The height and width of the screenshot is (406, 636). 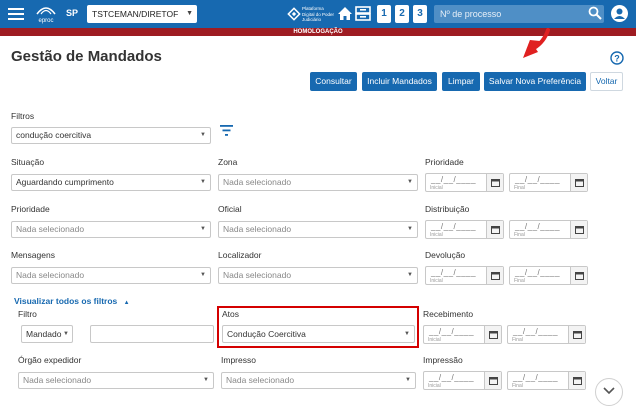 I want to click on quick-access-1-button: 1, so click(x=384, y=14).